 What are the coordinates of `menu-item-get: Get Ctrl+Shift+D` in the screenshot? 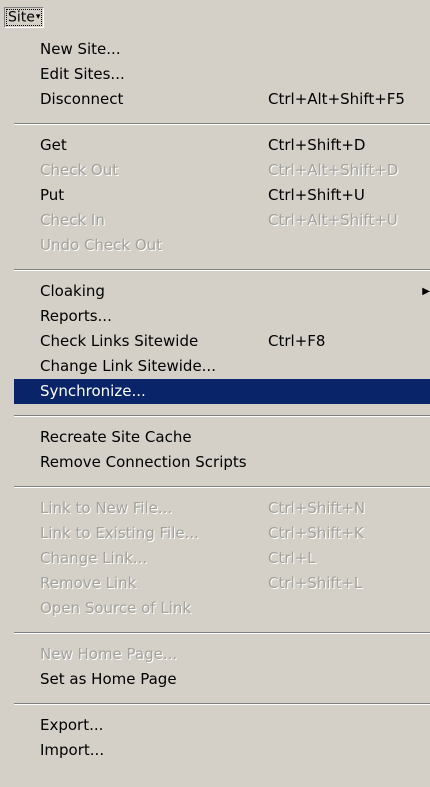 It's located at (222, 145).